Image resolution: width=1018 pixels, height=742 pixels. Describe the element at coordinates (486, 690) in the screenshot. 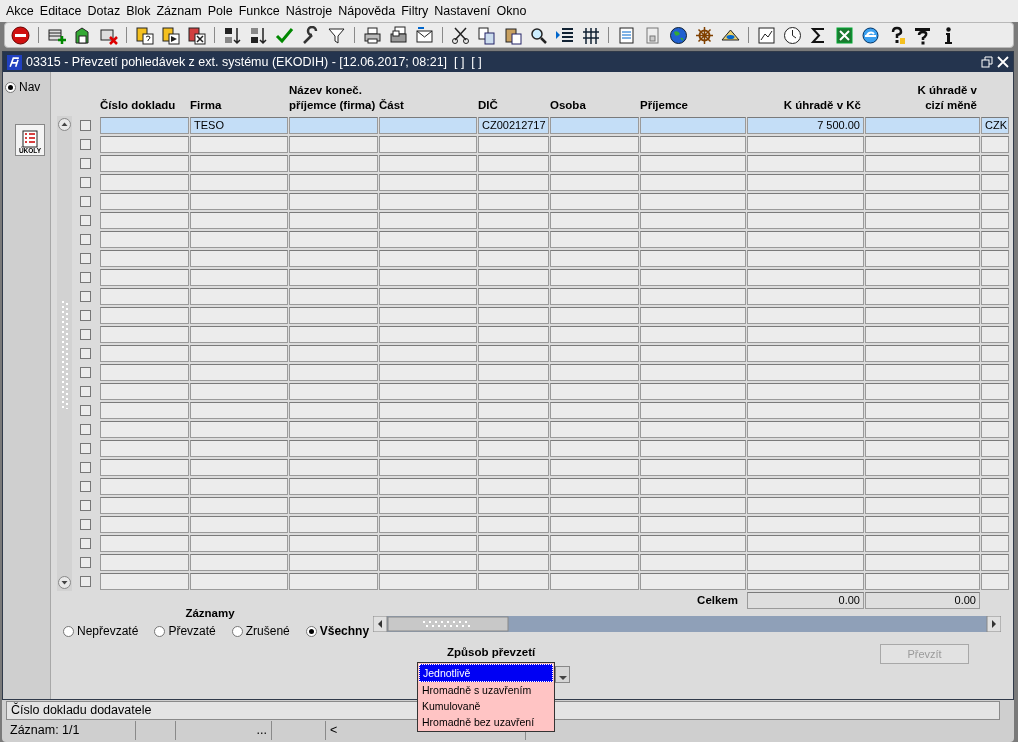

I see `dropdown-option: Hromadně s uzavřením` at that location.